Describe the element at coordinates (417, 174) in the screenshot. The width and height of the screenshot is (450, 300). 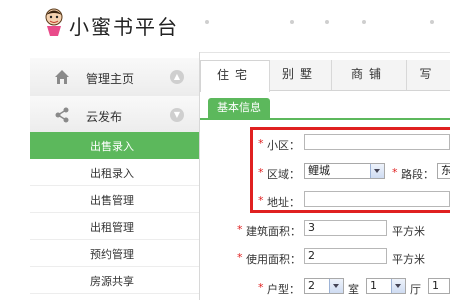
I see `road-label: 路段：` at that location.